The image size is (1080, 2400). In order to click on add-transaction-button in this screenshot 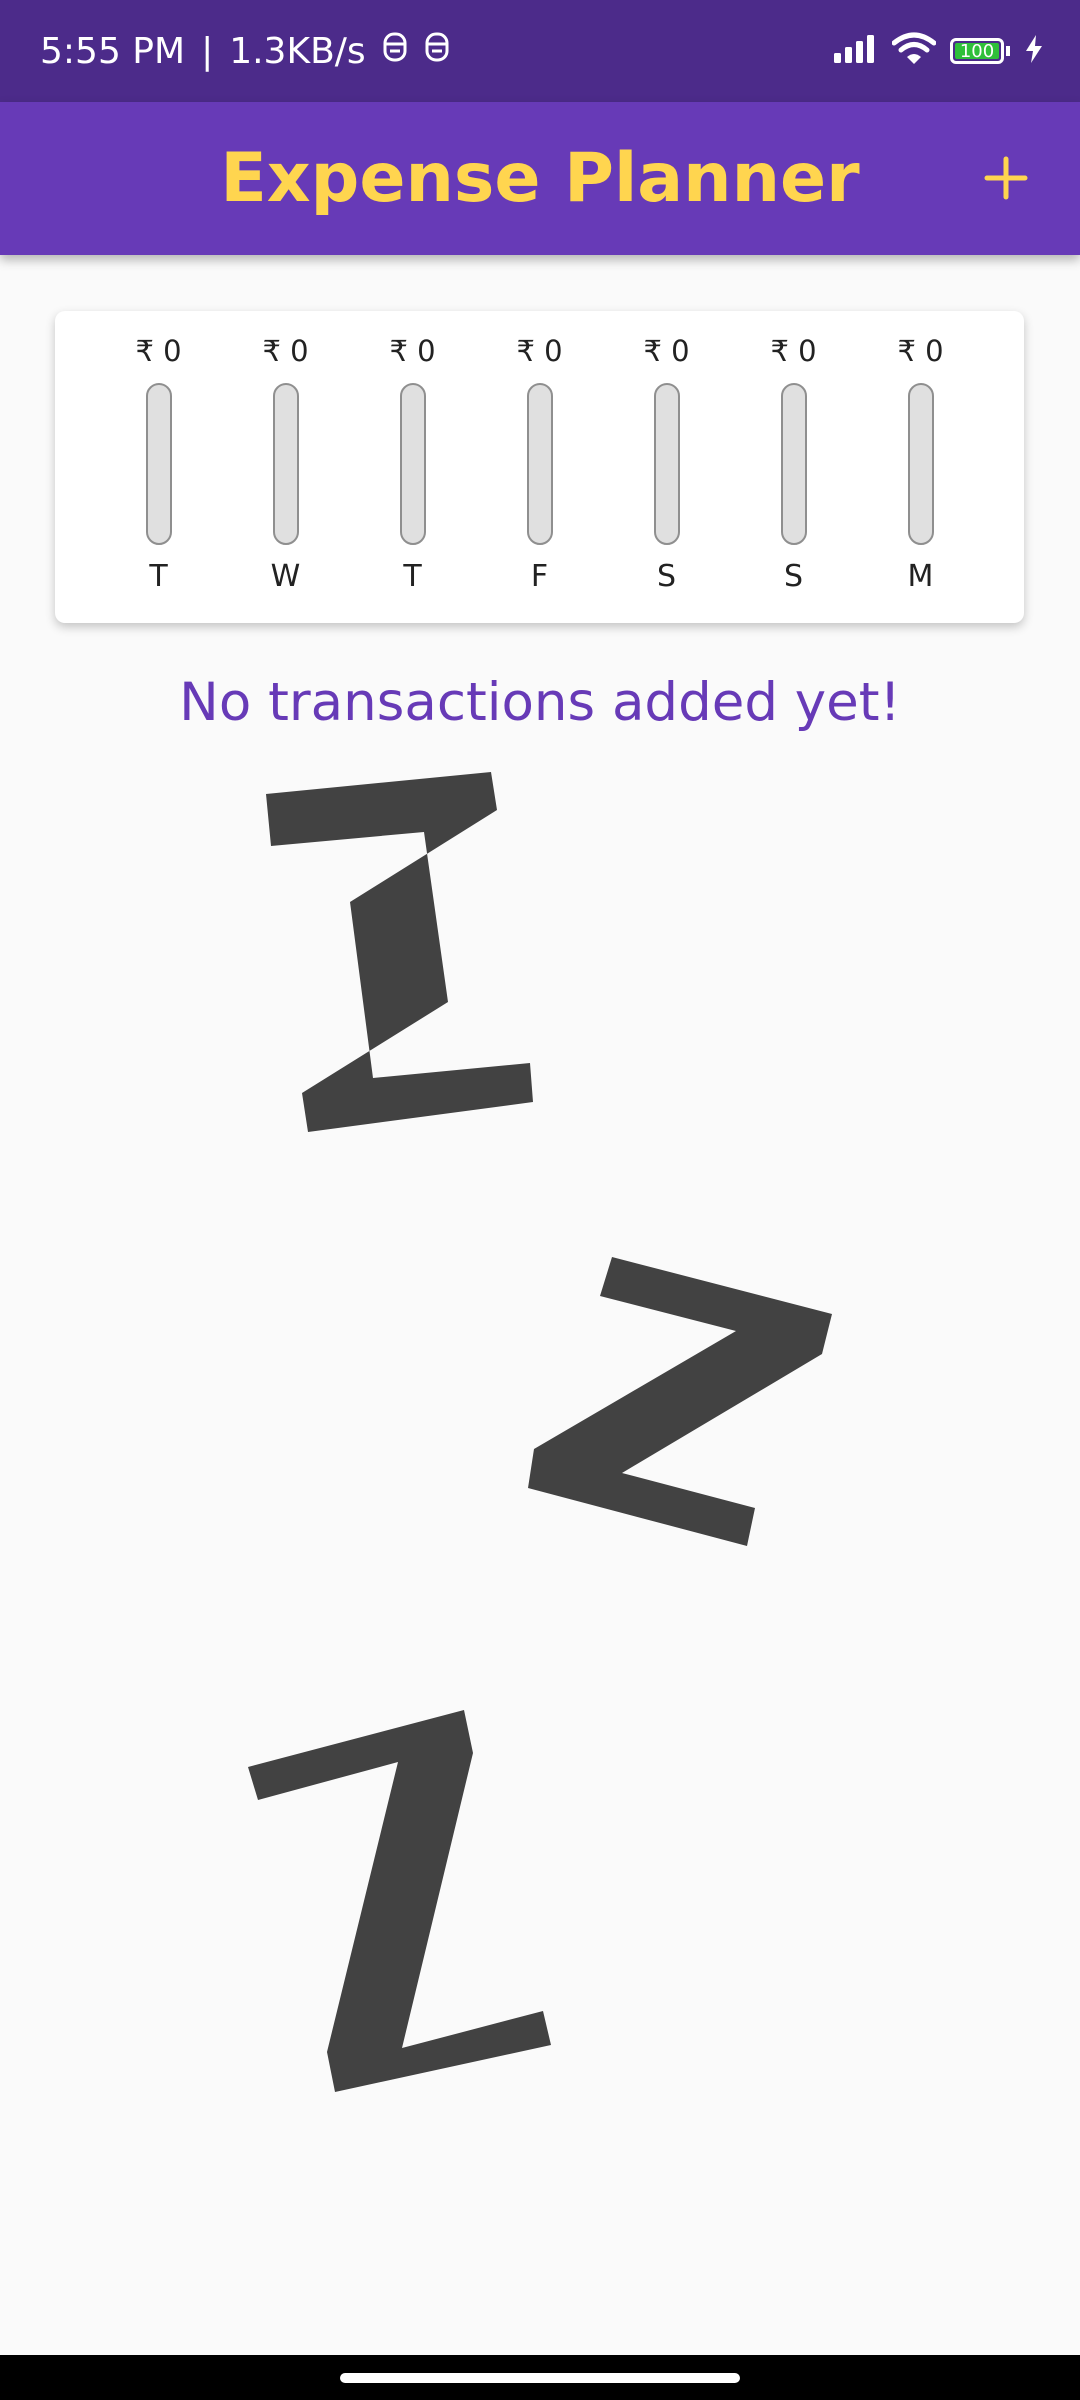, I will do `click(1006, 178)`.